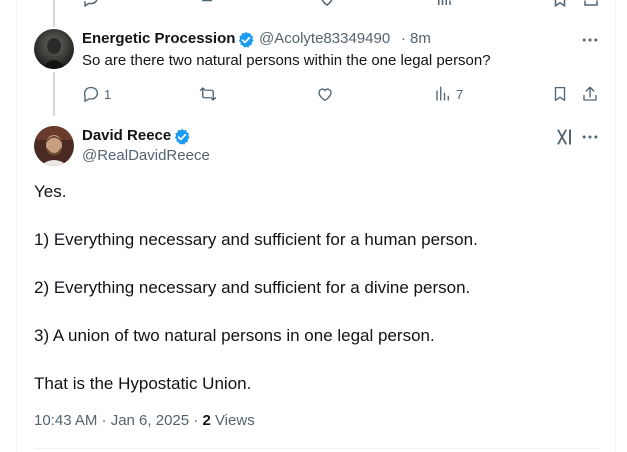  Describe the element at coordinates (317, 448) in the screenshot. I see `divider` at that location.